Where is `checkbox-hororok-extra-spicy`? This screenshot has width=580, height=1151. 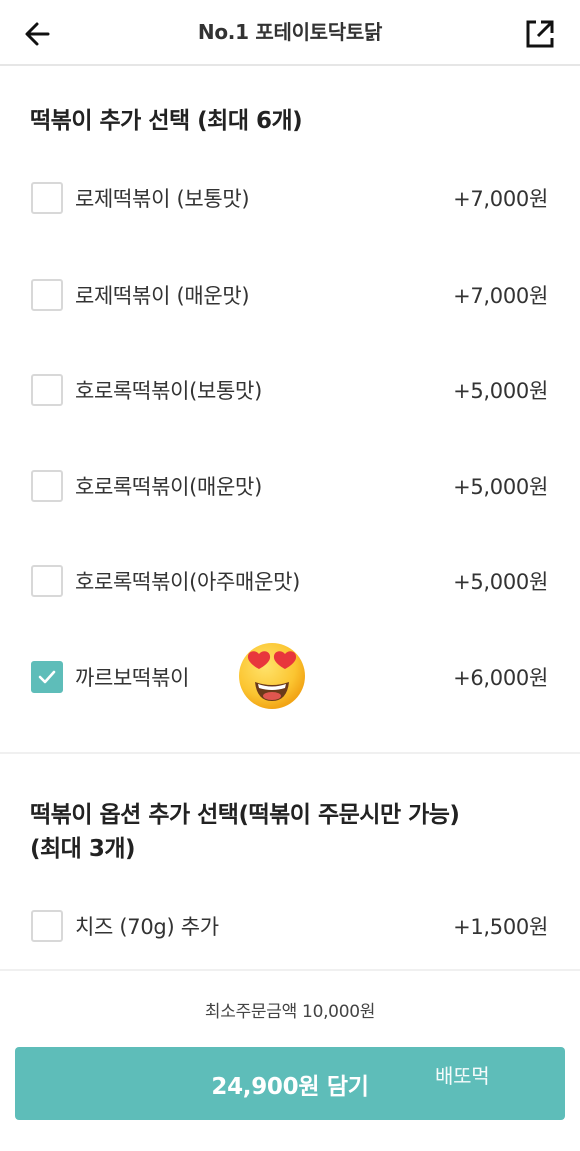
checkbox-hororok-extra-spicy is located at coordinates (47, 581).